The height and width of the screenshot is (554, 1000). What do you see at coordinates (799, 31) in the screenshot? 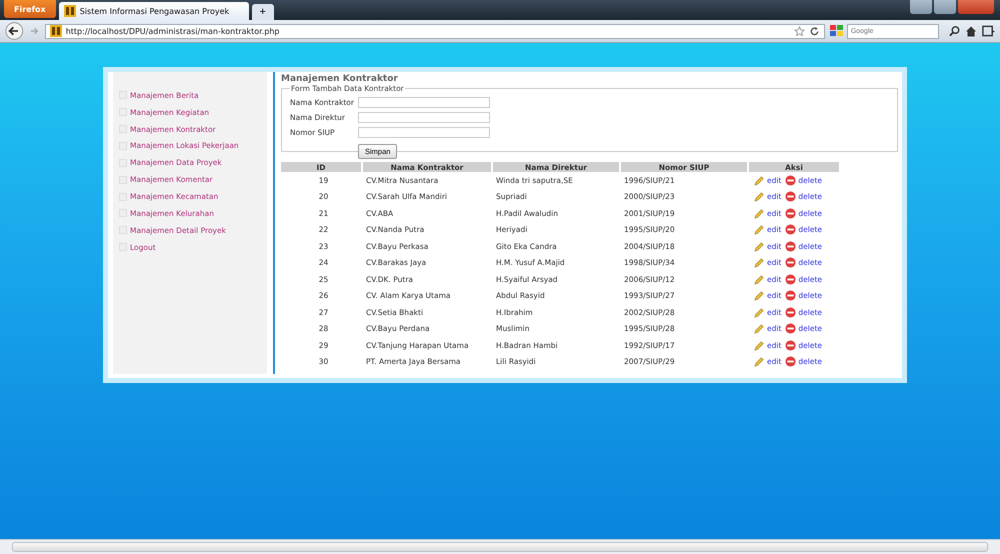
I see `star-icon` at bounding box center [799, 31].